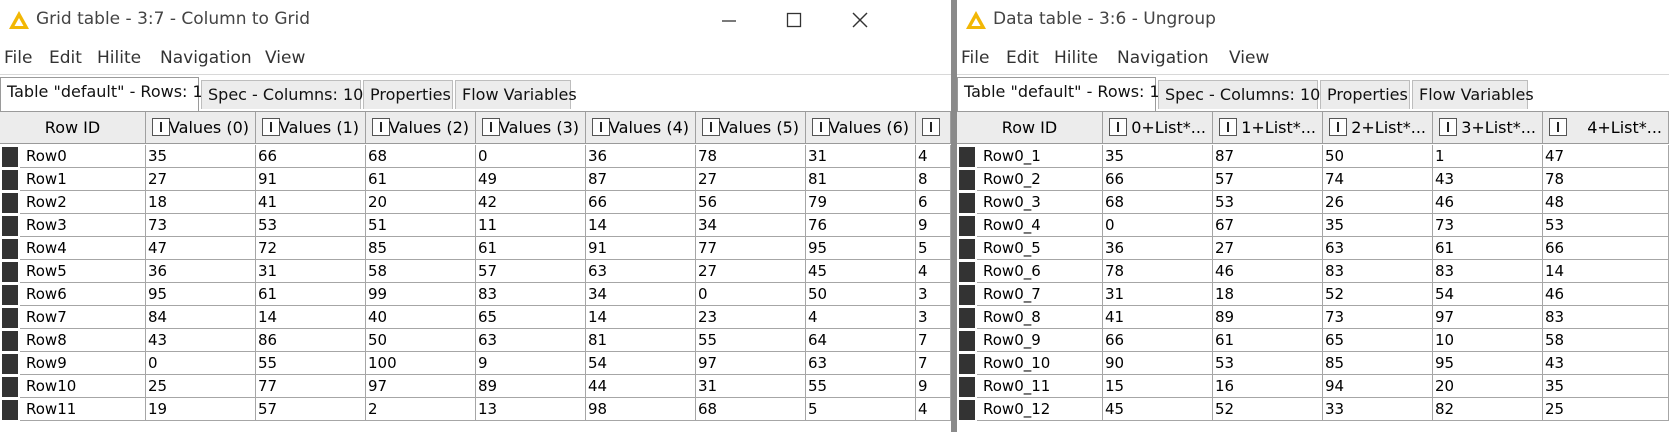 The height and width of the screenshot is (432, 1669). What do you see at coordinates (531, 179) in the screenshot?
I see `table-cell: 49` at bounding box center [531, 179].